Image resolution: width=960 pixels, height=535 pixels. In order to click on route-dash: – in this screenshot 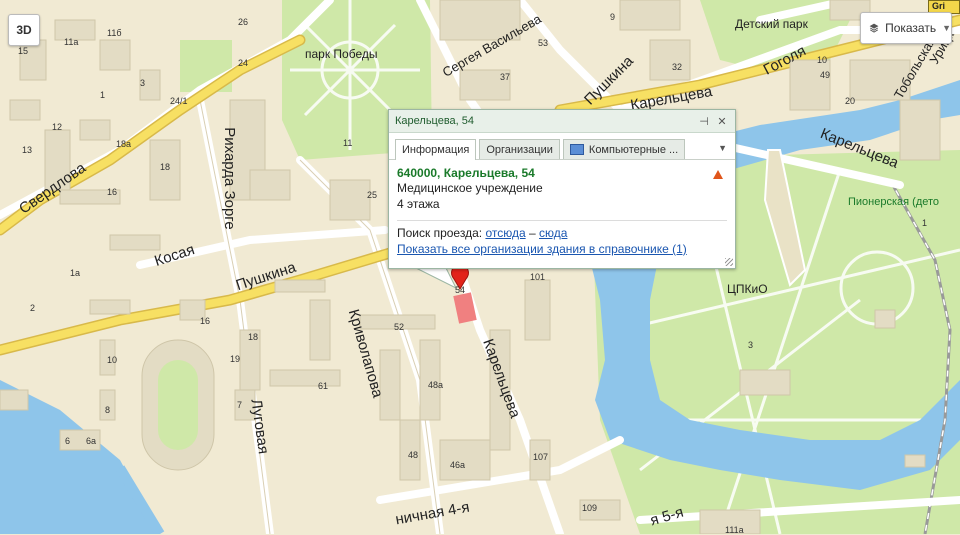, I will do `click(532, 233)`.